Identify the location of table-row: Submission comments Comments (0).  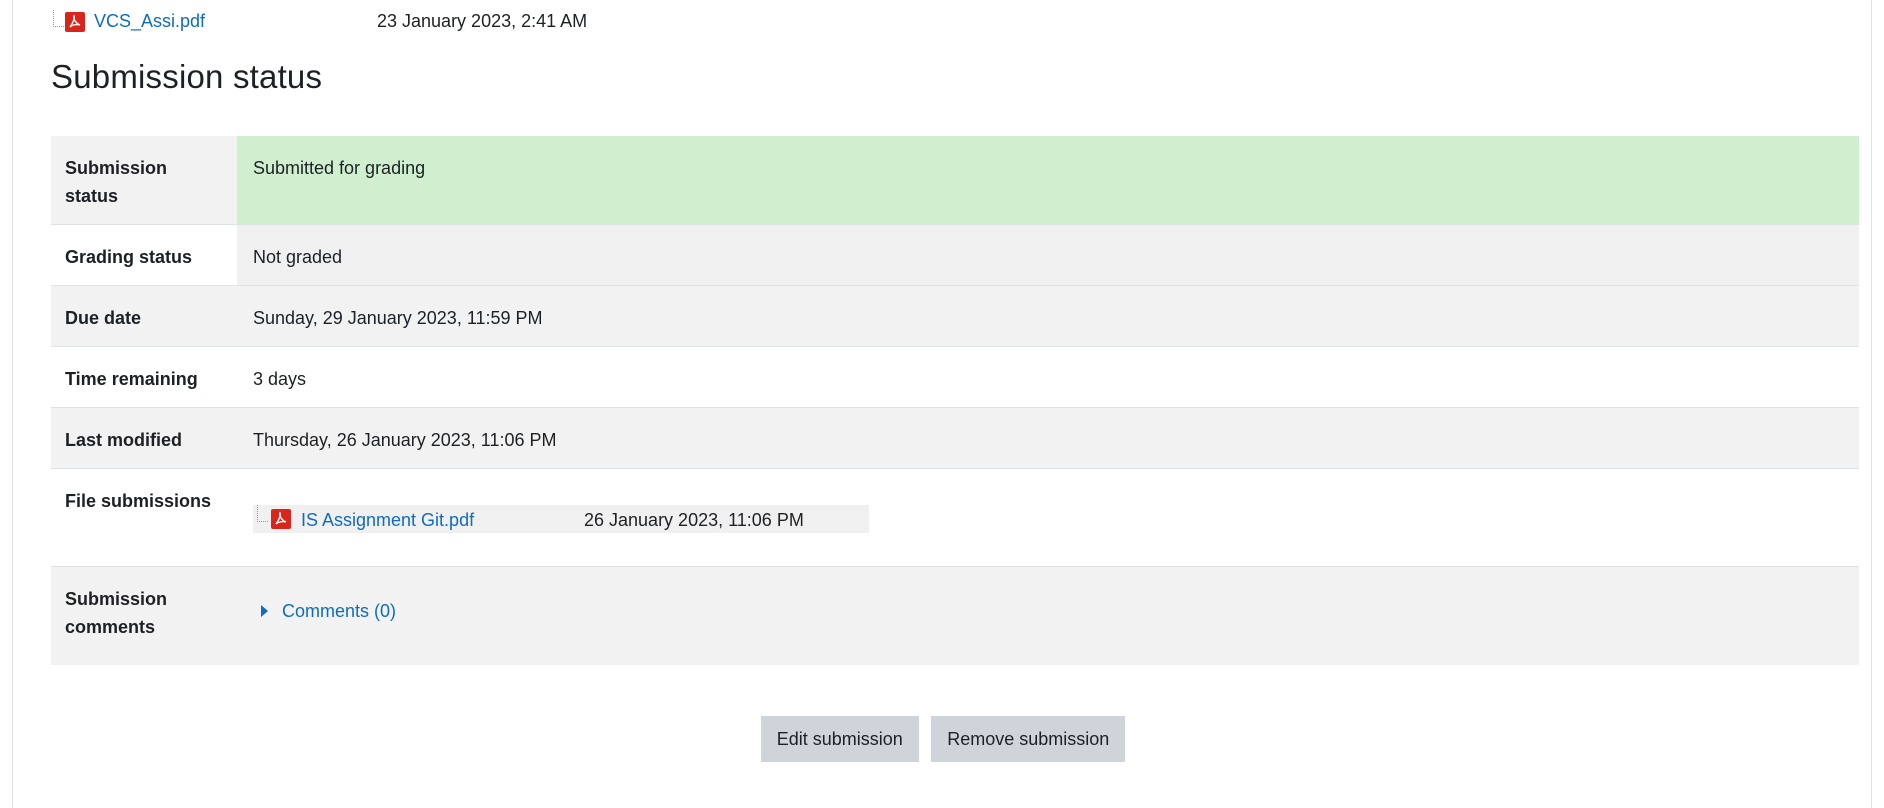
(955, 615).